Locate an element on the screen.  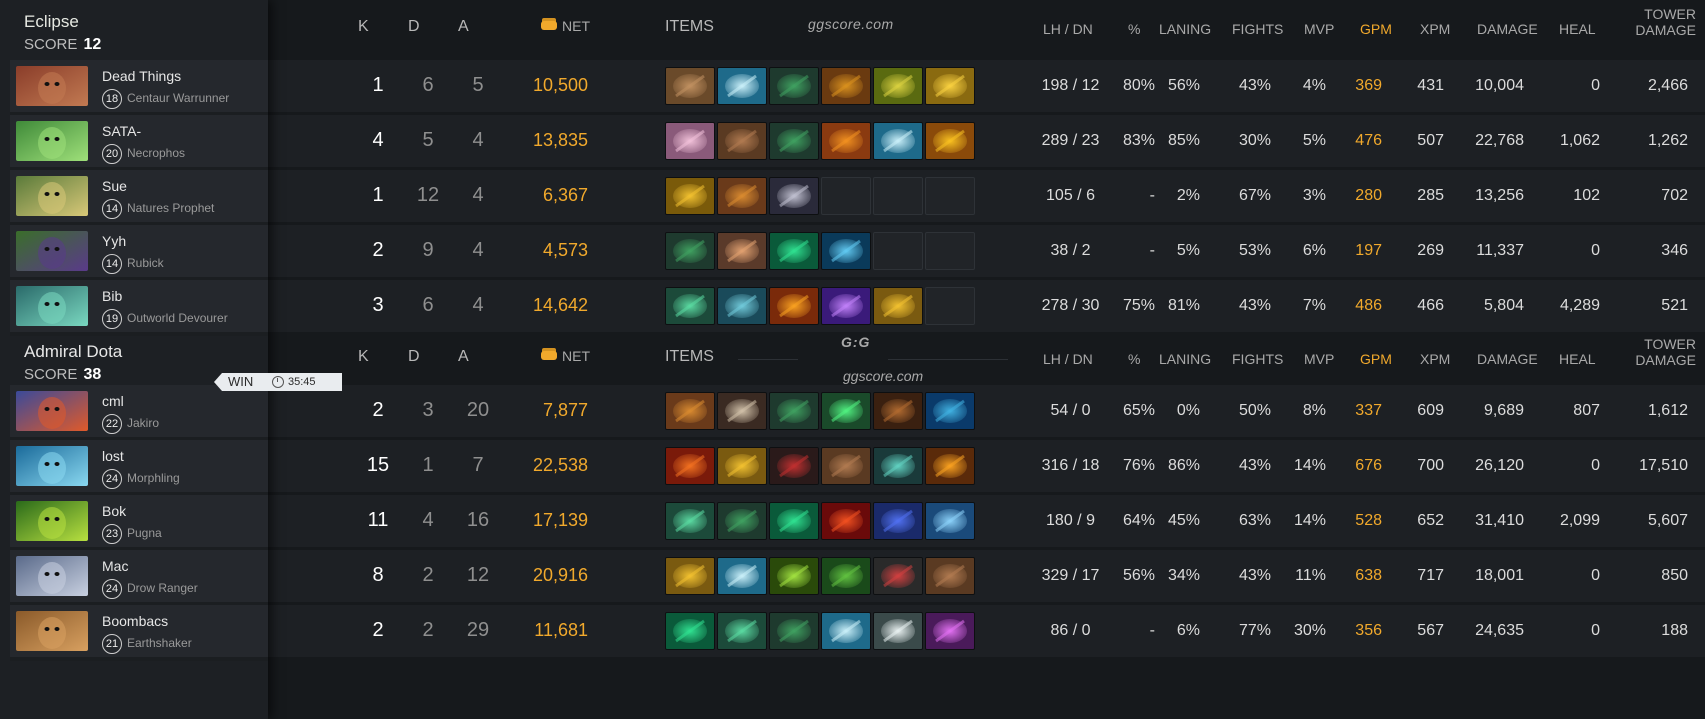
player-name: Boombacs is located at coordinates (135, 621).